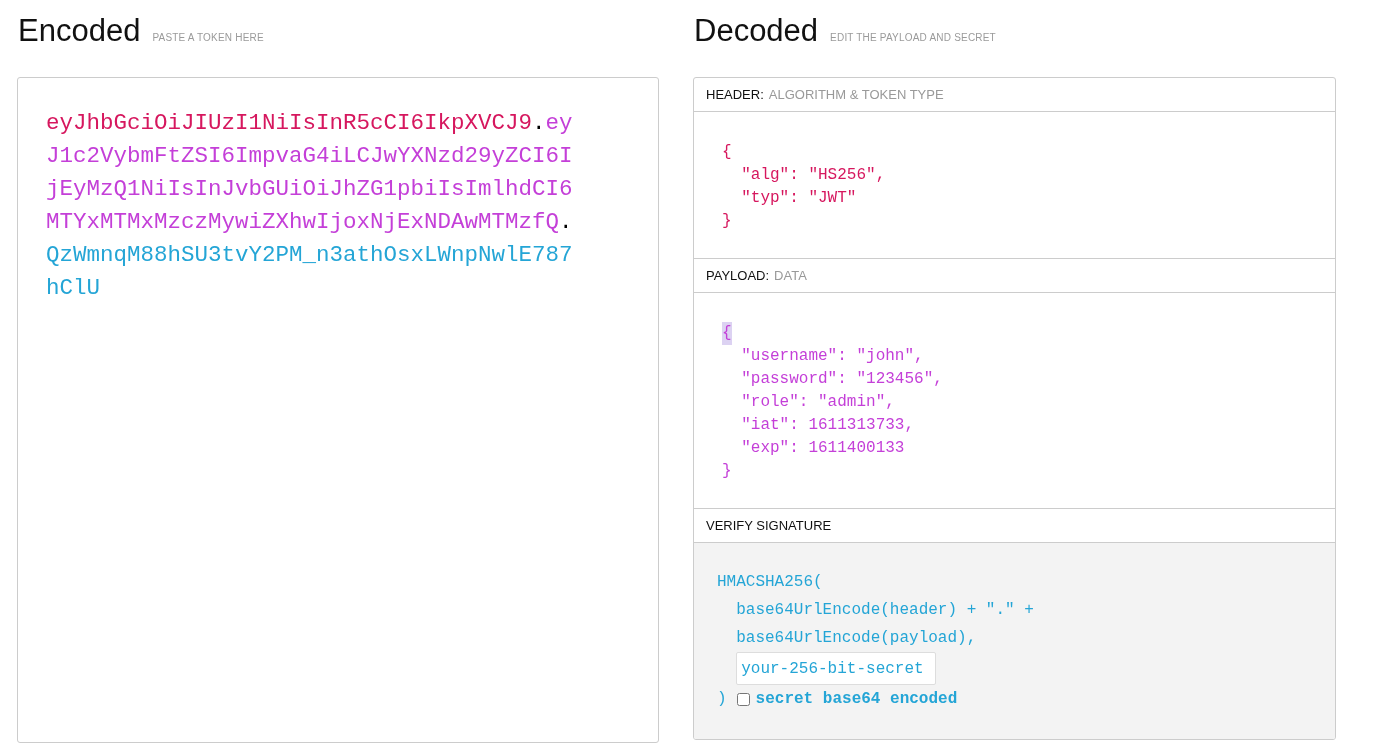 The image size is (1381, 751). Describe the element at coordinates (727, 152) in the screenshot. I see `code-line: {` at that location.